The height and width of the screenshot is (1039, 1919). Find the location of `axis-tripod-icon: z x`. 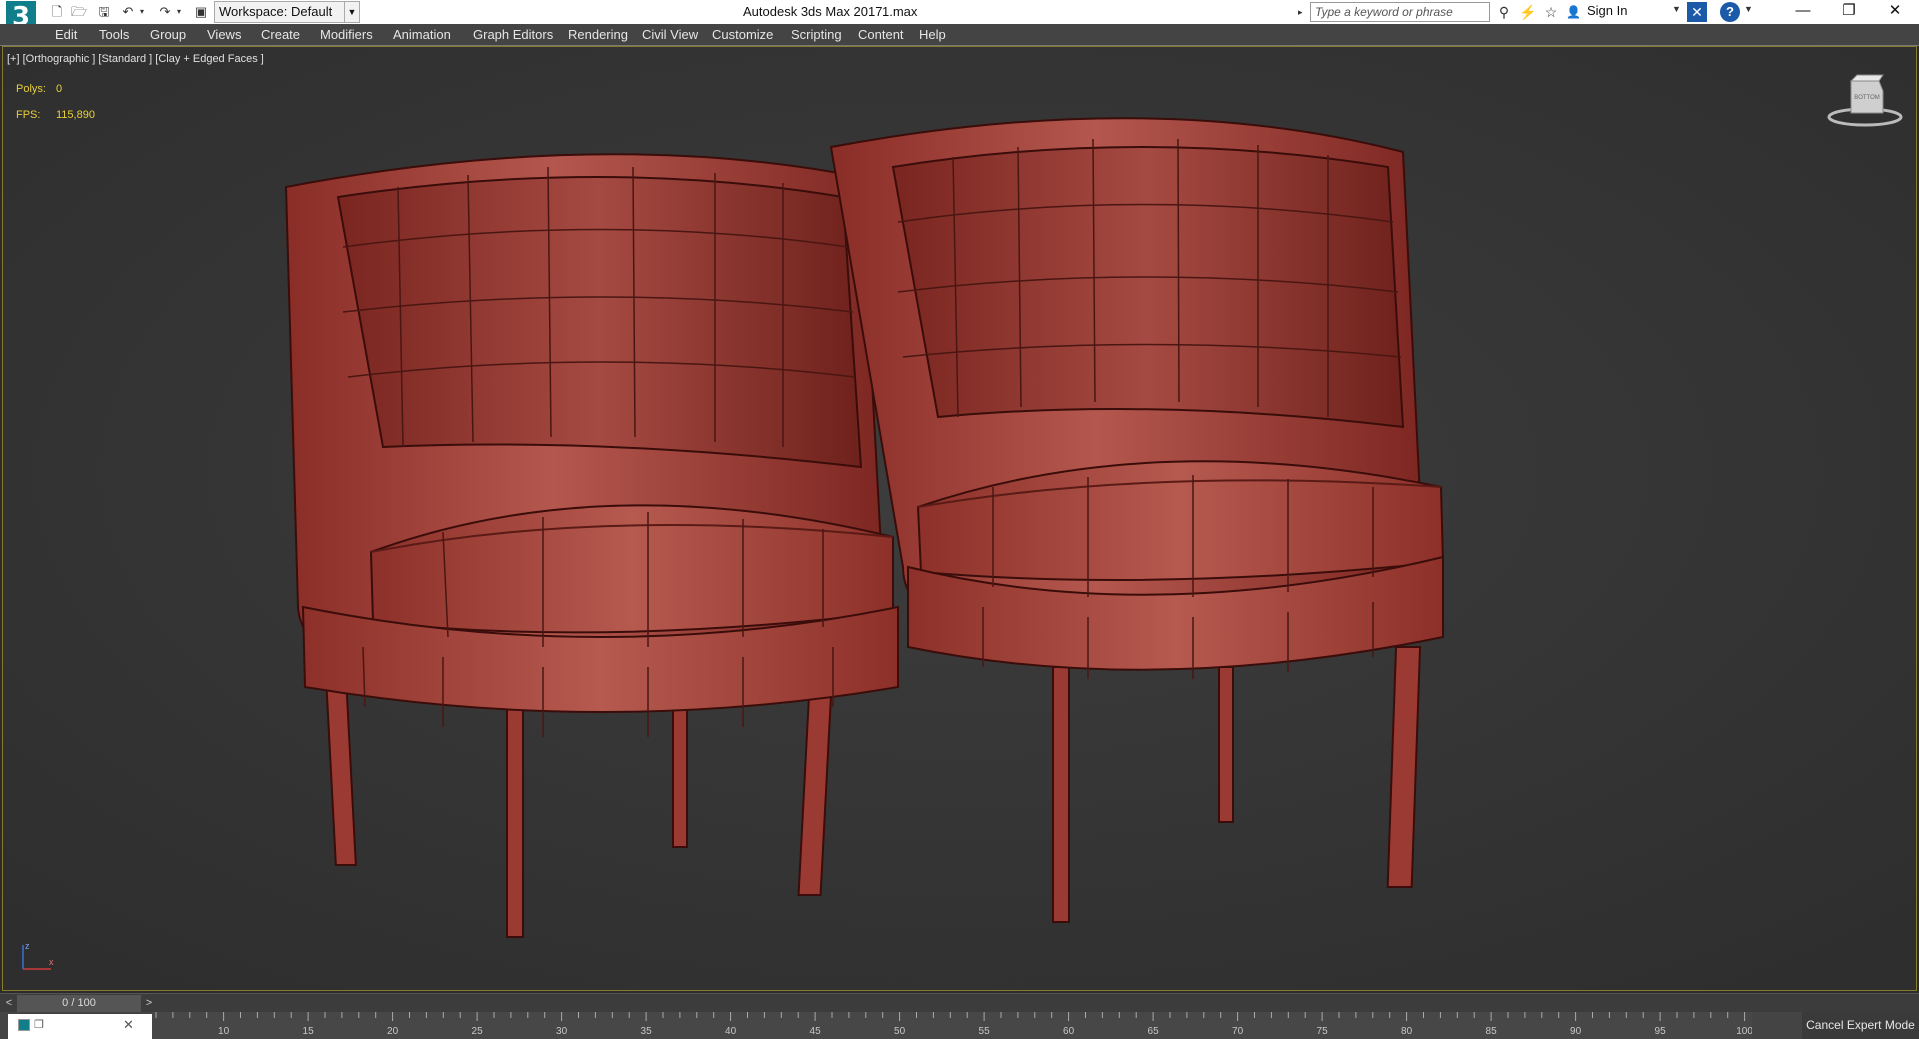

axis-tripod-icon: z x is located at coordinates (38, 955).